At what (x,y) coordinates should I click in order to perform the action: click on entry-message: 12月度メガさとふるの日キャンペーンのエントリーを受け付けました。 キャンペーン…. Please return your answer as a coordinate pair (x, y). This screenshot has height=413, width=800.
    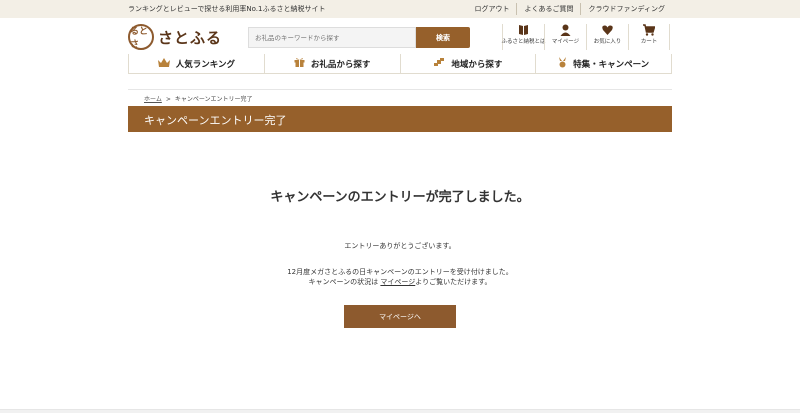
    Looking at the image, I should click on (400, 277).